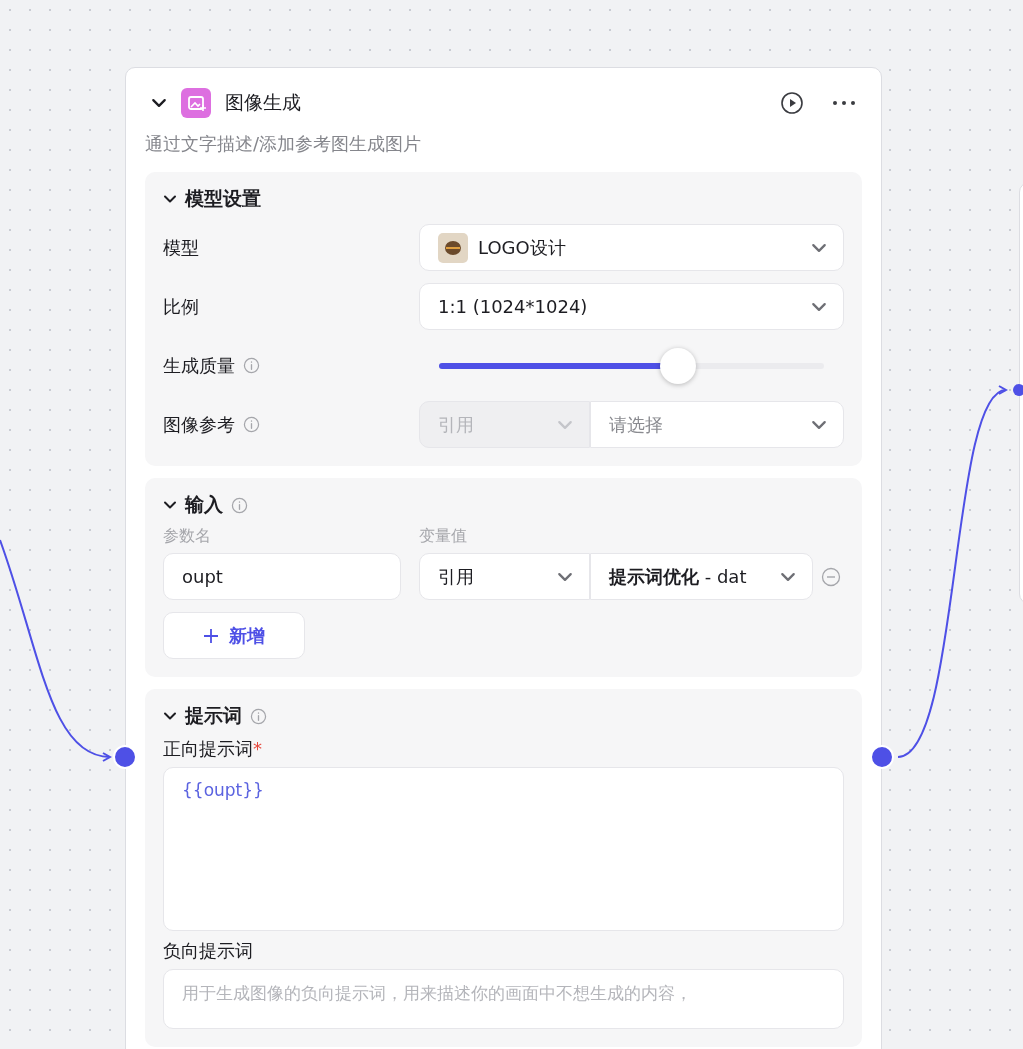  Describe the element at coordinates (199, 424) in the screenshot. I see `field-label: 图像参考` at that location.